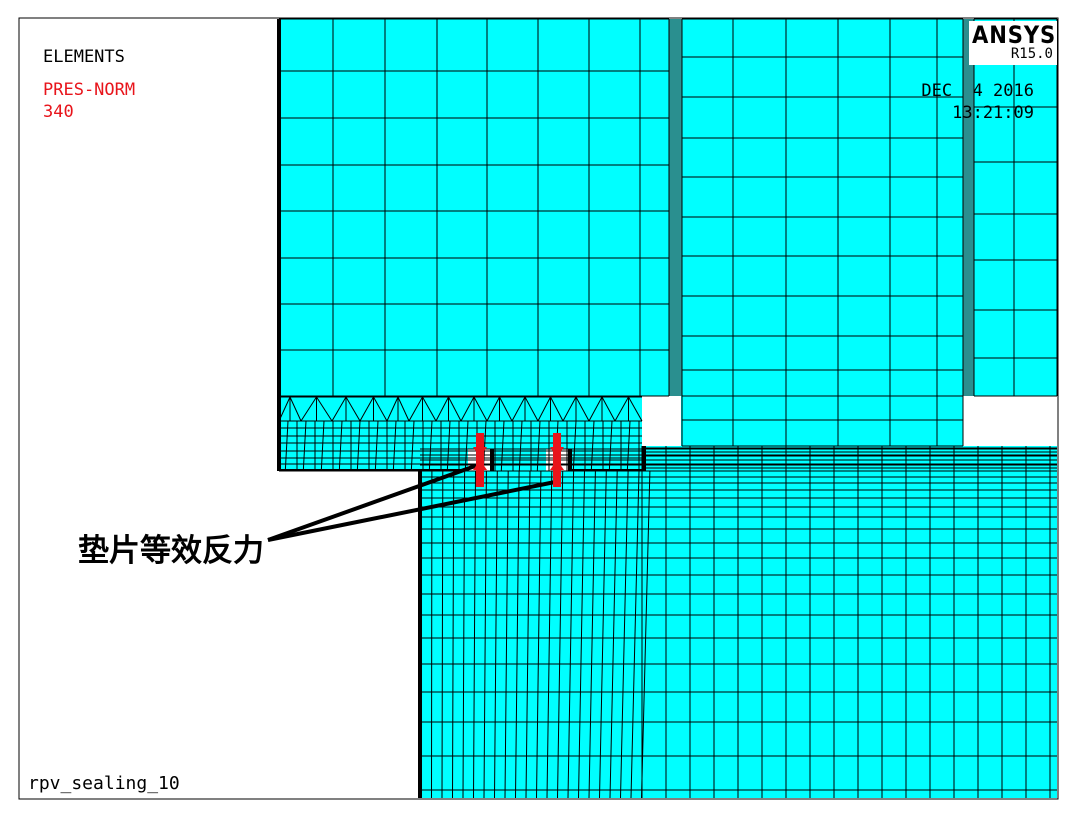 The image size is (1082, 818). Describe the element at coordinates (802, 422) in the screenshot. I see `center-column-region` at that location.